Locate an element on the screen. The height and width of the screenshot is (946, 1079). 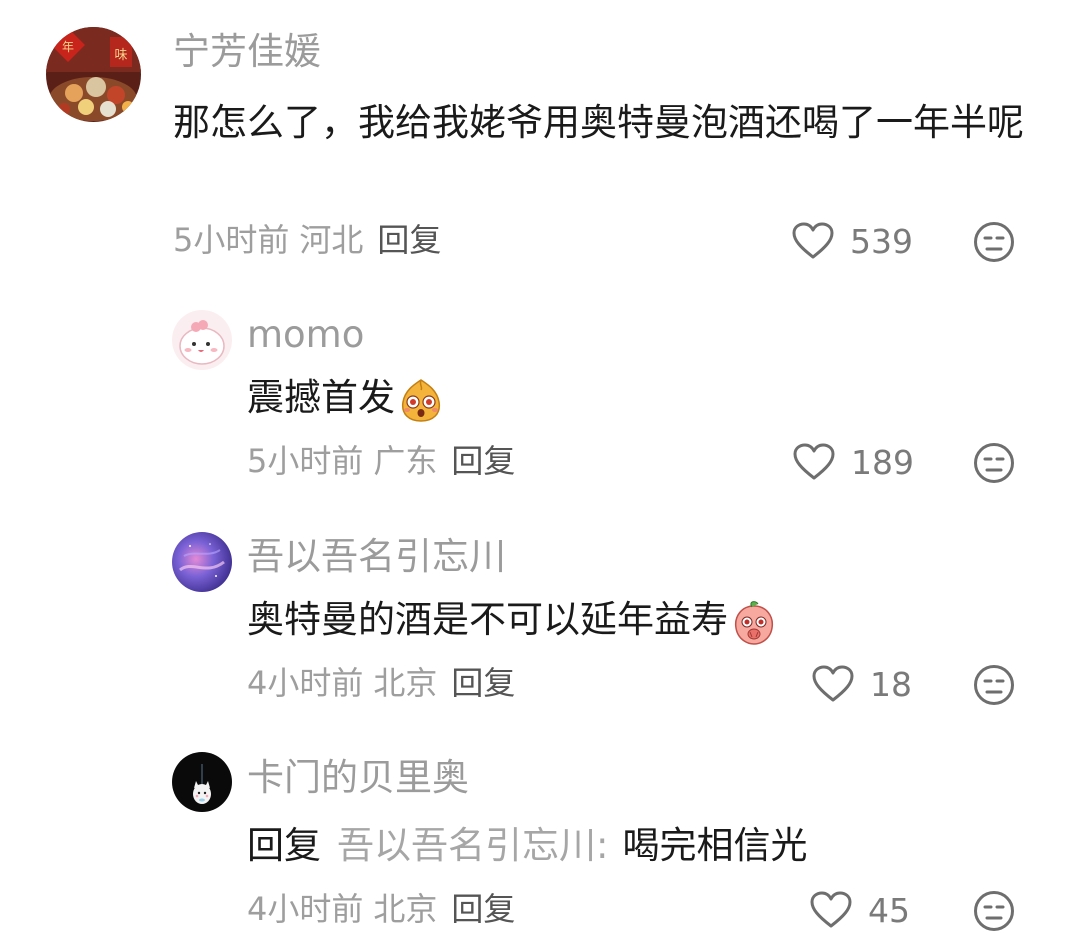
reply-colon: : is located at coordinates (602, 845).